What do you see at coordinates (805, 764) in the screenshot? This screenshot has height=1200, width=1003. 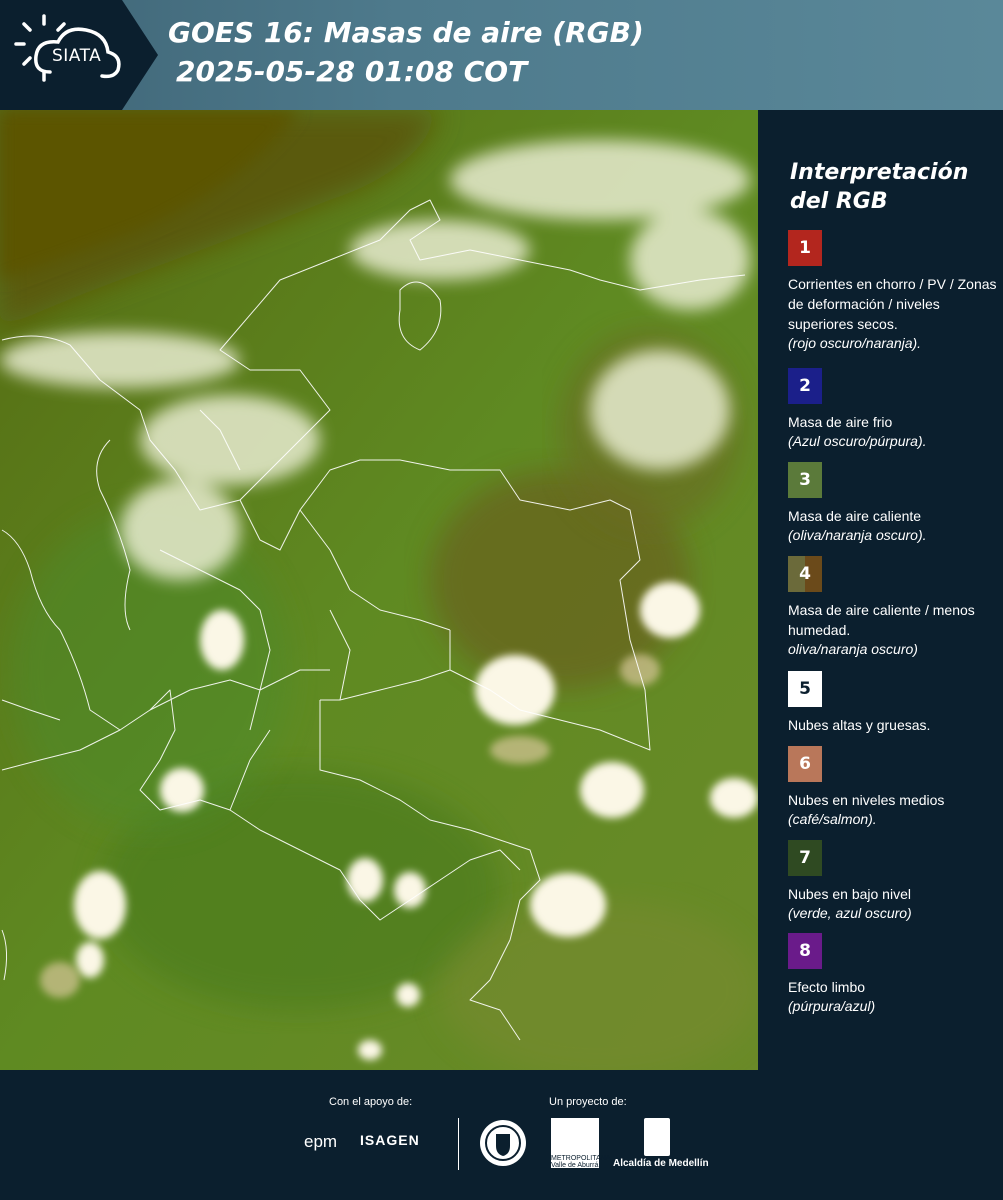 I see `legend-swatch-6: 6` at bounding box center [805, 764].